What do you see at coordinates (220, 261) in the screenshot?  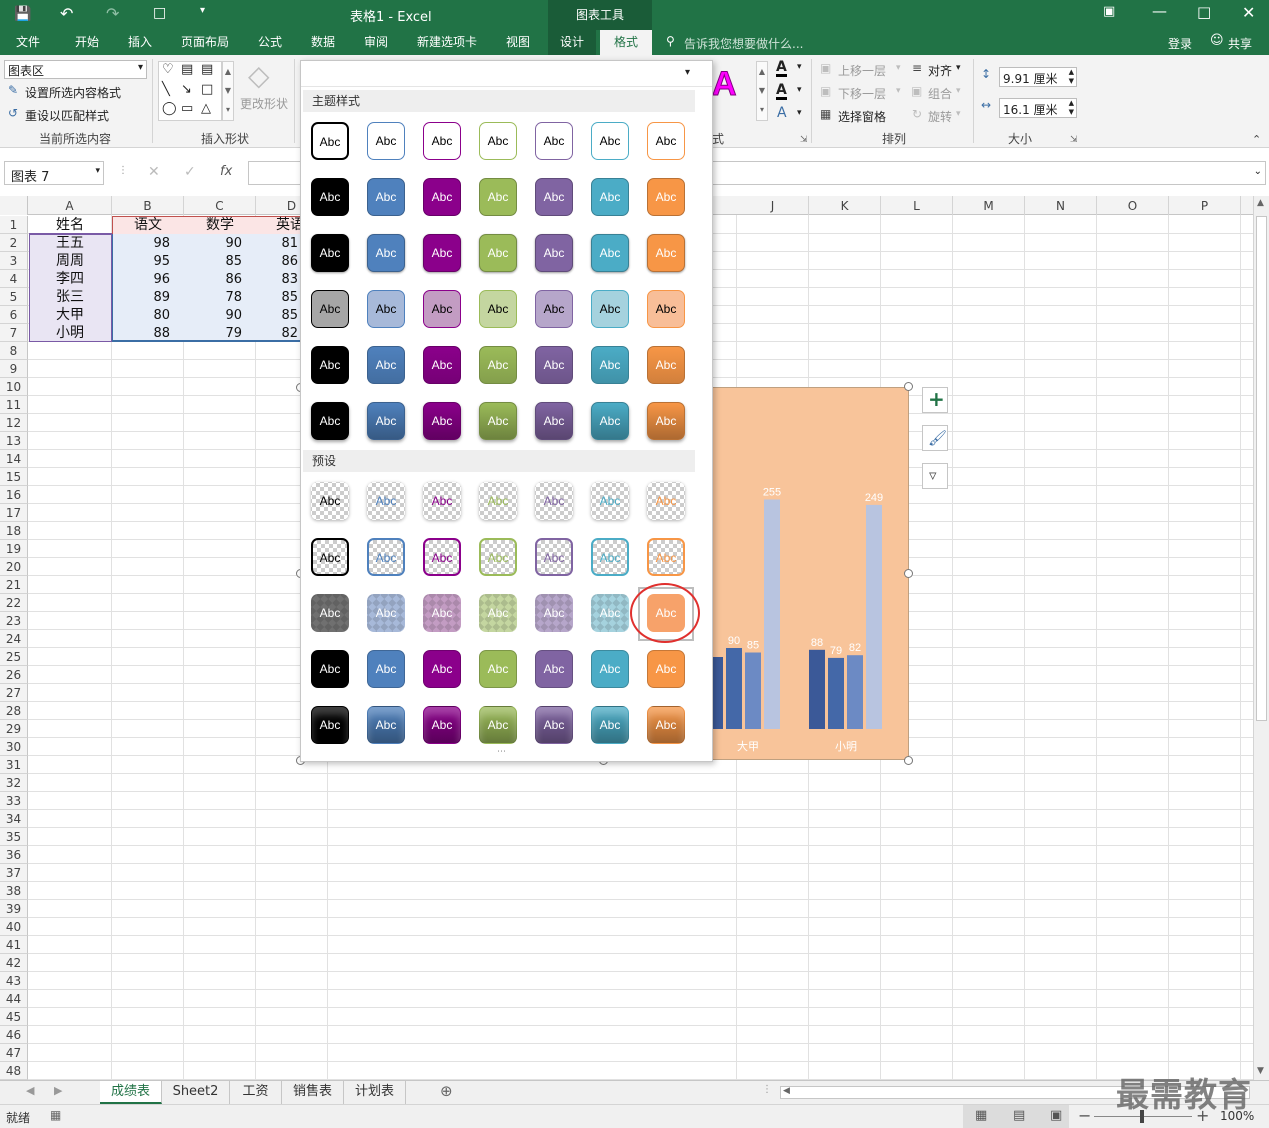 I see `score-cell: 85` at bounding box center [220, 261].